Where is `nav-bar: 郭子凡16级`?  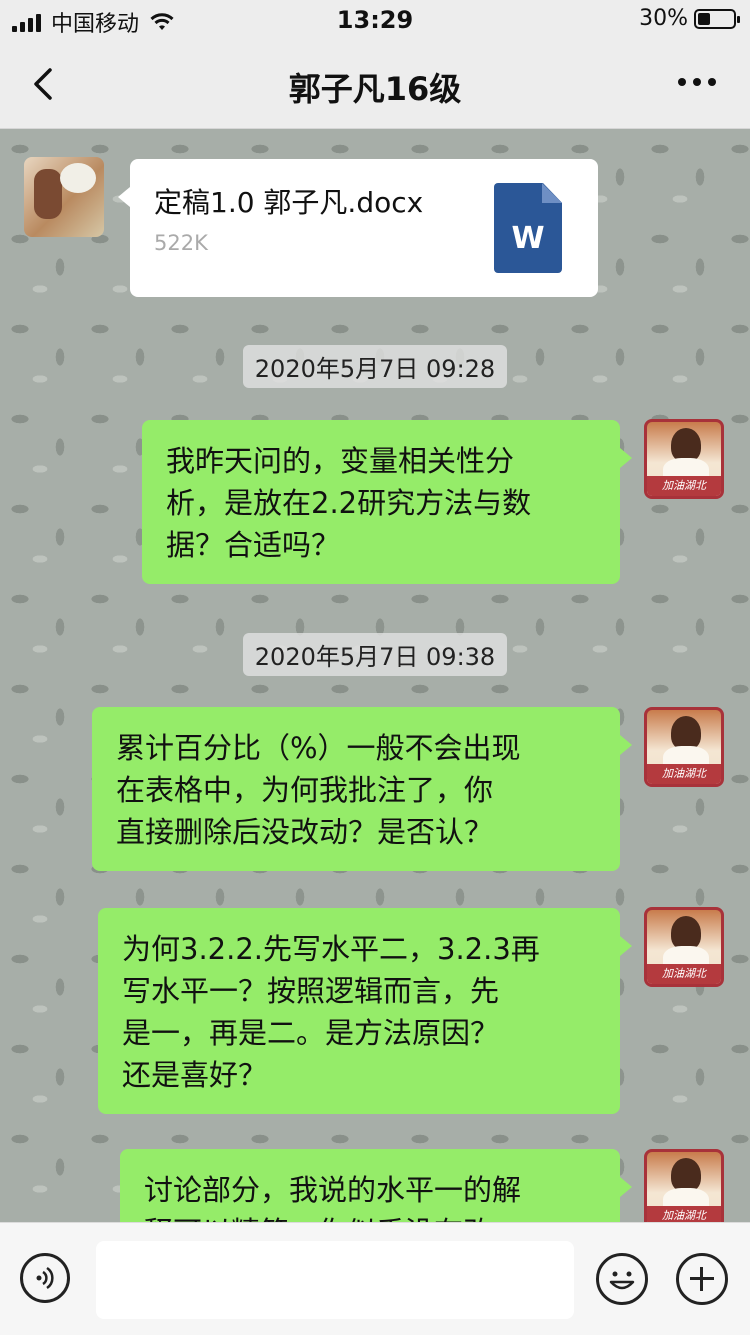
nav-bar: 郭子凡16级 is located at coordinates (375, 84).